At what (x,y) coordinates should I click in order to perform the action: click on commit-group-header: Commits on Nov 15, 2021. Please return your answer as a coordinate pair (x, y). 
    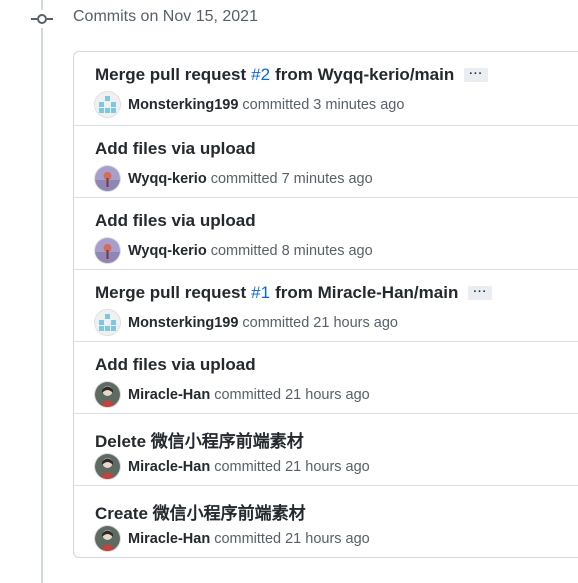
    Looking at the image, I should click on (165, 16).